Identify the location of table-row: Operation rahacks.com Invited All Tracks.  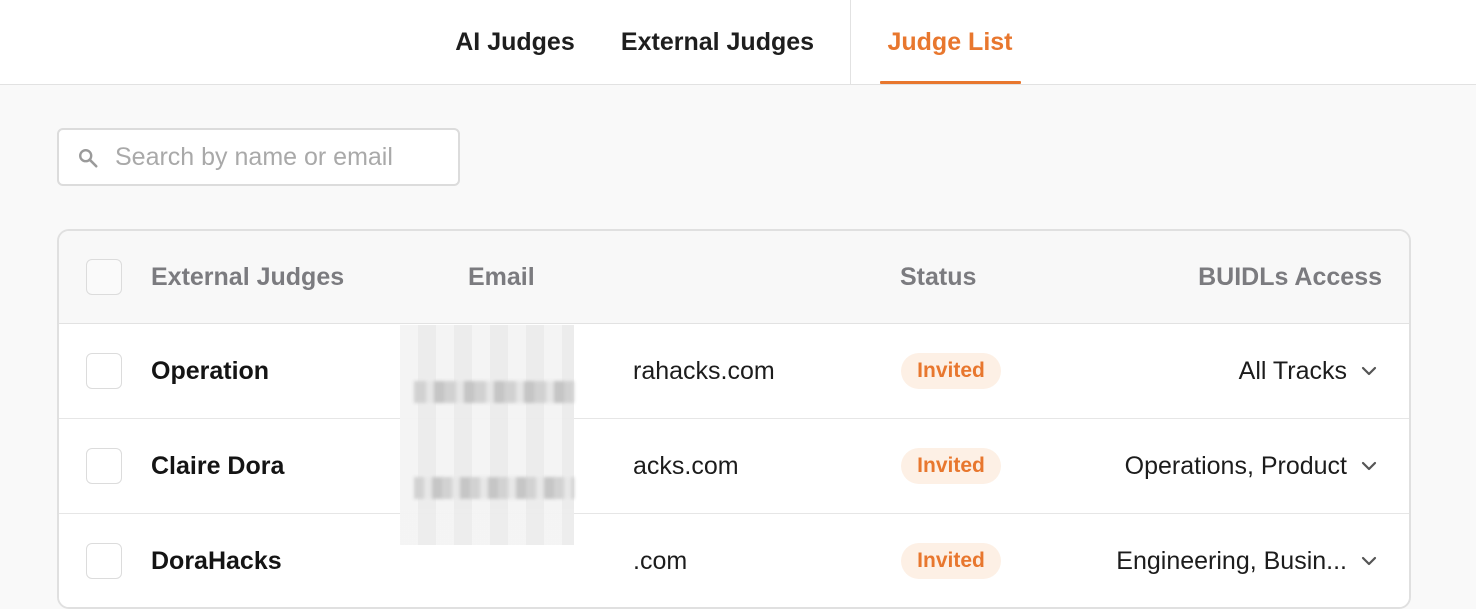
(734, 371).